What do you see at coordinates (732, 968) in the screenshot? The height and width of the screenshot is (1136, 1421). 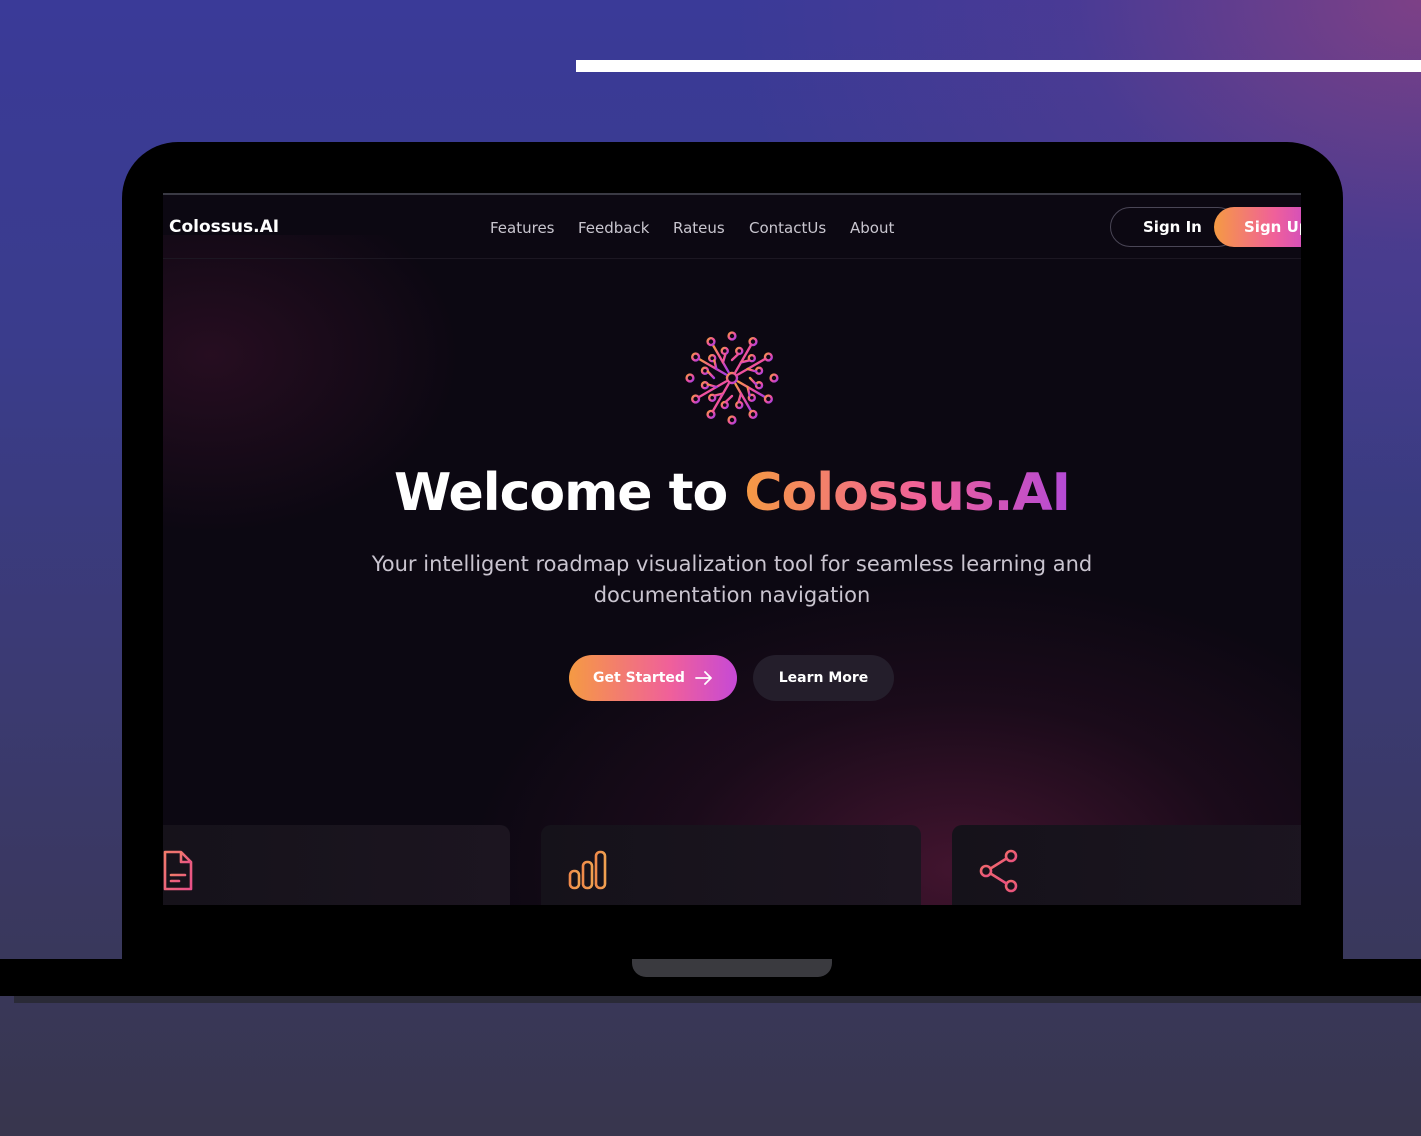 I see `laptop-notch` at bounding box center [732, 968].